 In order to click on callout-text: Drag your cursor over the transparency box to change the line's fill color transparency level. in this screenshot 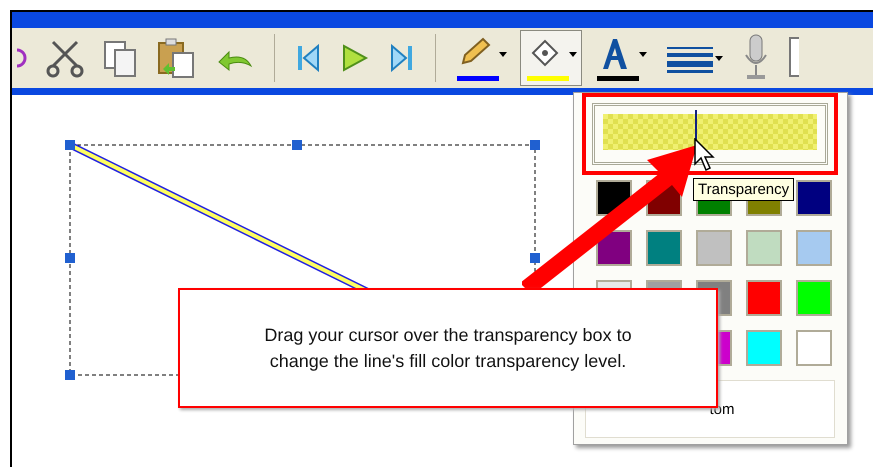, I will do `click(448, 348)`.